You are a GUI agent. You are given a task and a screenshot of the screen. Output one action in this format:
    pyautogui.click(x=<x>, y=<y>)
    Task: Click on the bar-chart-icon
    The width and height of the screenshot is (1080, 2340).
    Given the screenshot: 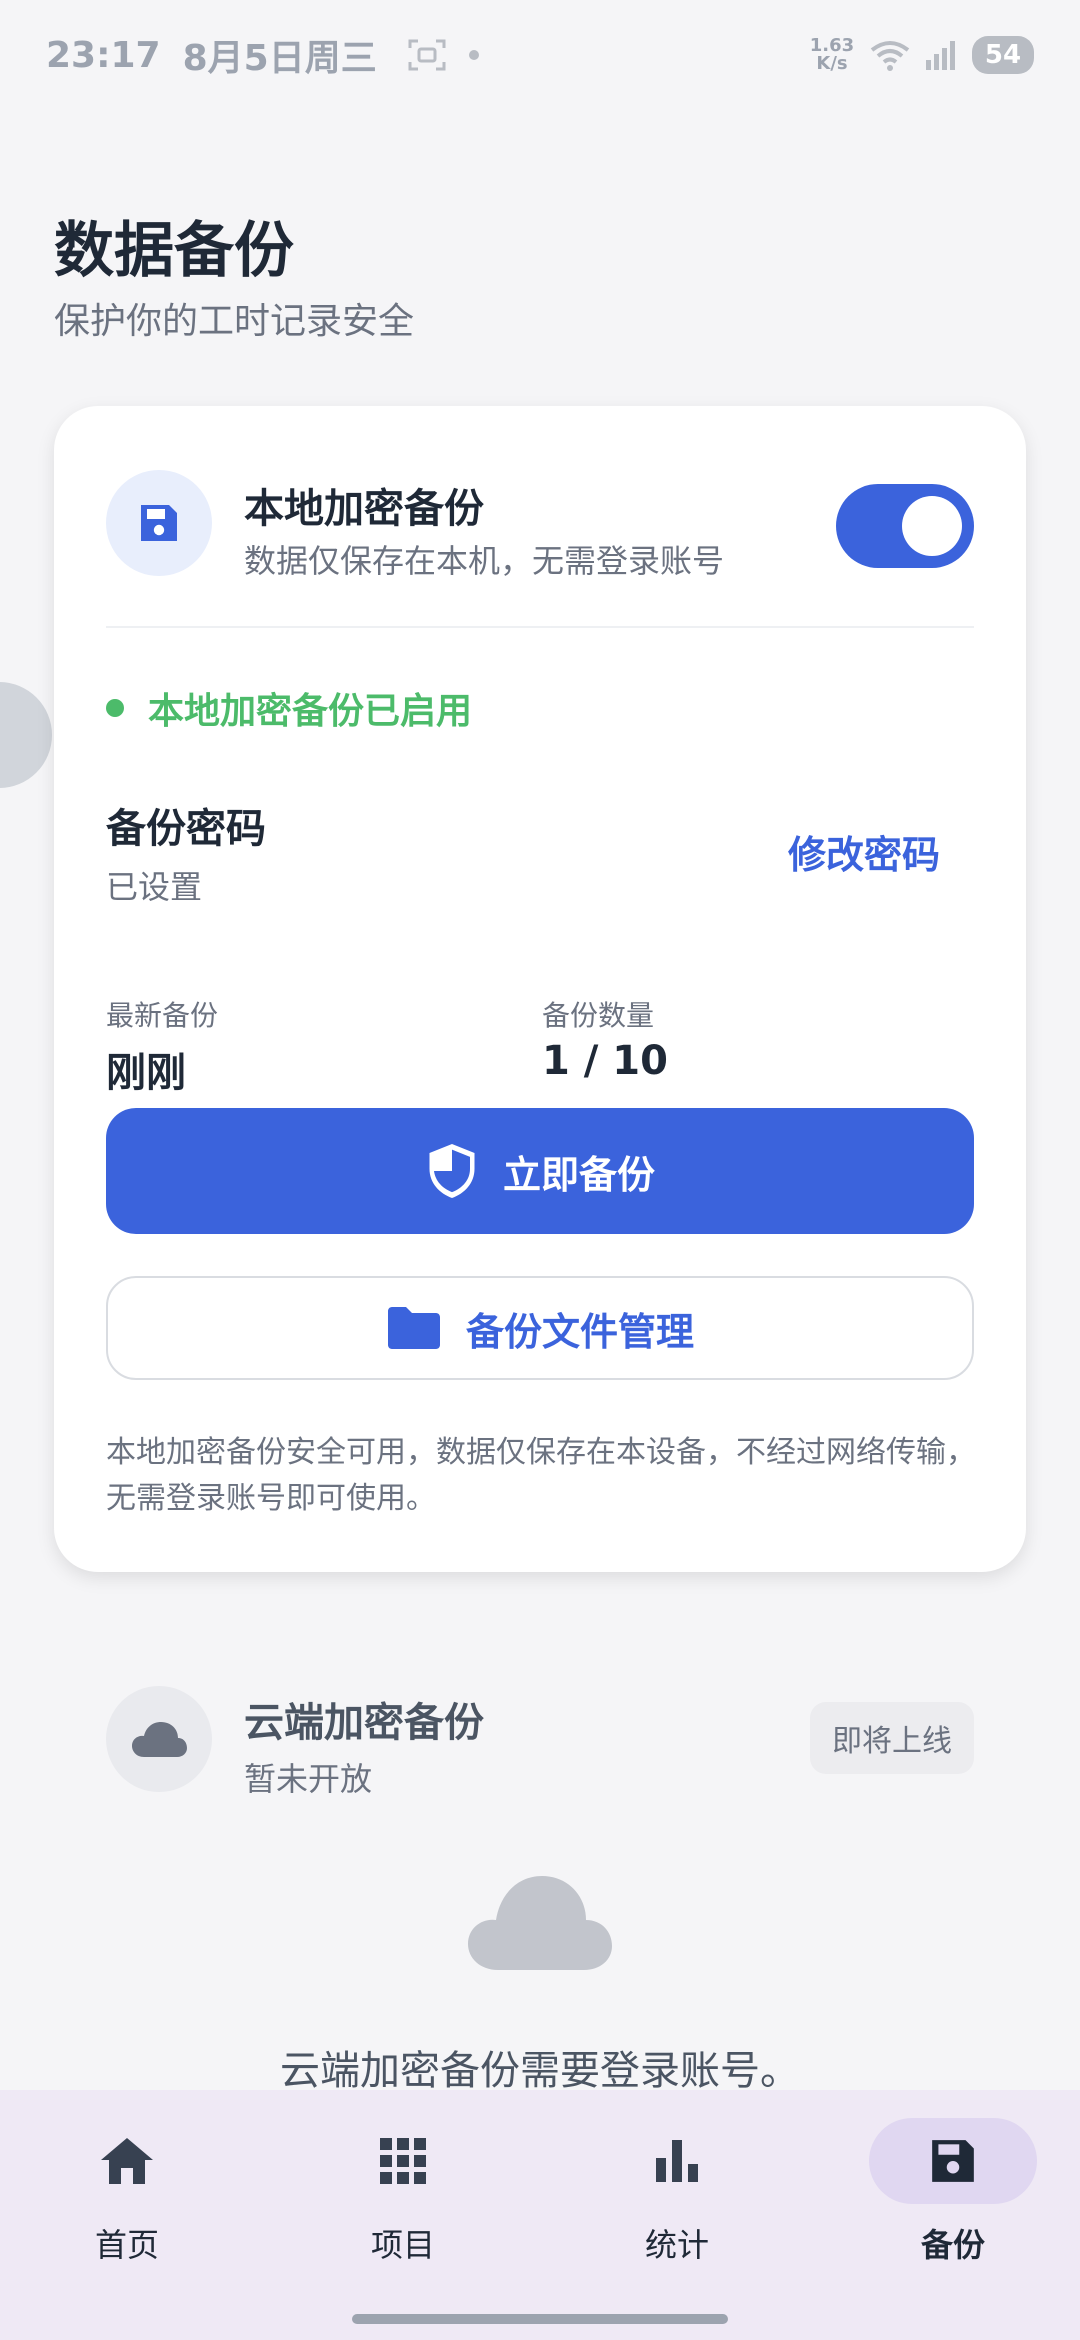 What is the action you would take?
    pyautogui.click(x=677, y=2161)
    